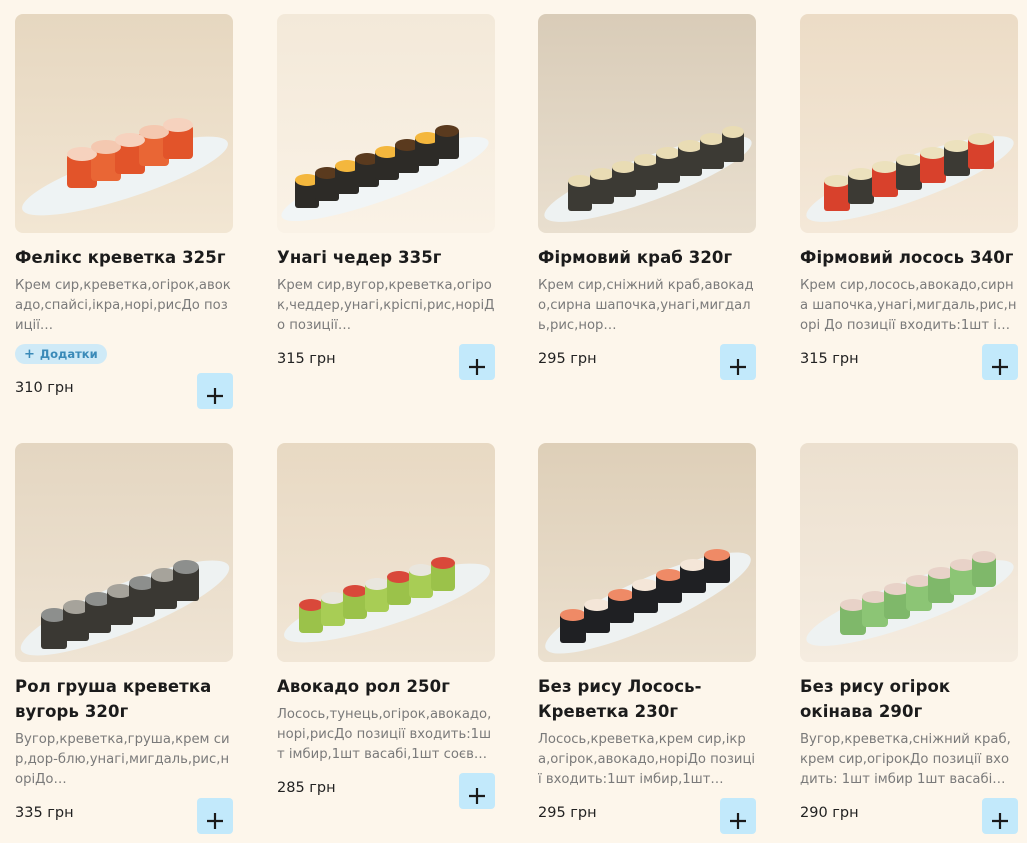 The height and width of the screenshot is (843, 1027). What do you see at coordinates (386, 257) in the screenshot?
I see `product-name: Унагі чедер 335г` at bounding box center [386, 257].